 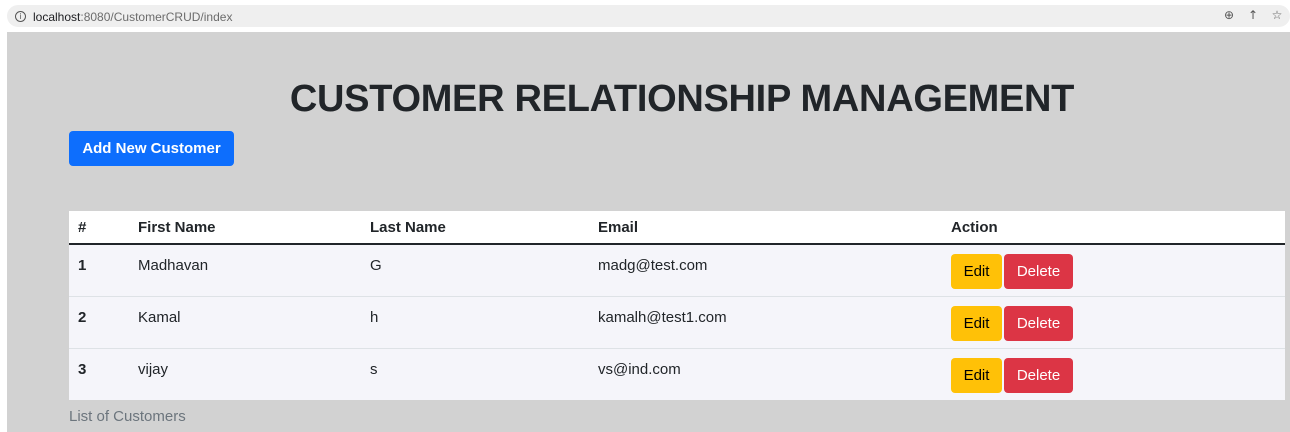 What do you see at coordinates (475, 322) in the screenshot?
I see `cell-last-name: h` at bounding box center [475, 322].